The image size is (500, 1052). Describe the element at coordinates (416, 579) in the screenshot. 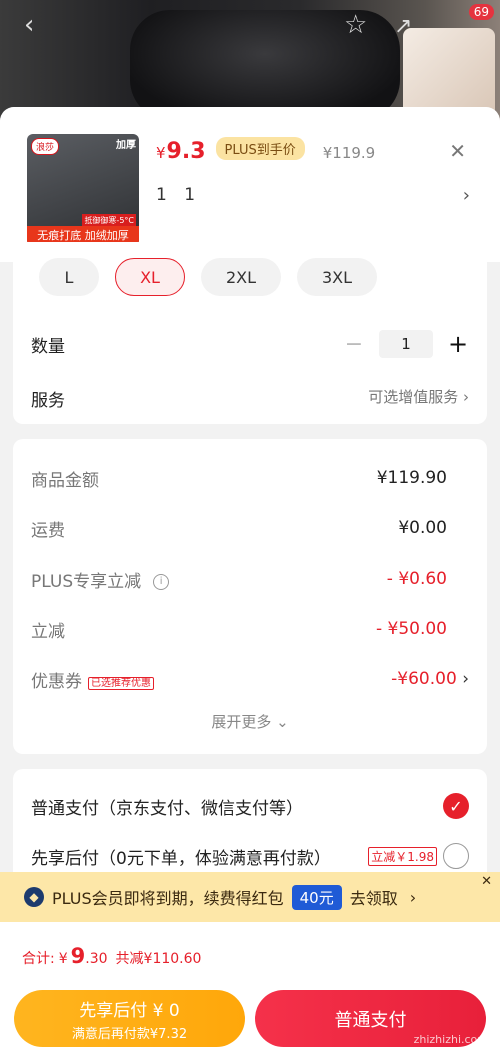

I see `breakdown-amount: - ¥0.60` at that location.